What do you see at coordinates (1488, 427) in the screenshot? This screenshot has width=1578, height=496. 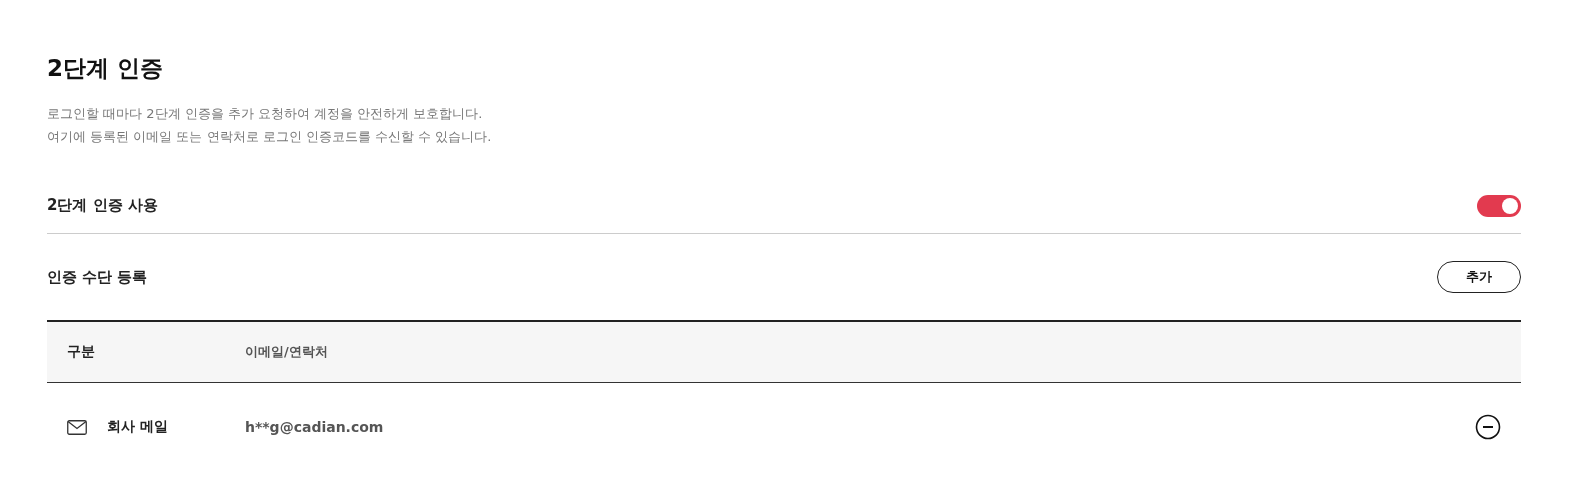 I see `remove-icon` at bounding box center [1488, 427].